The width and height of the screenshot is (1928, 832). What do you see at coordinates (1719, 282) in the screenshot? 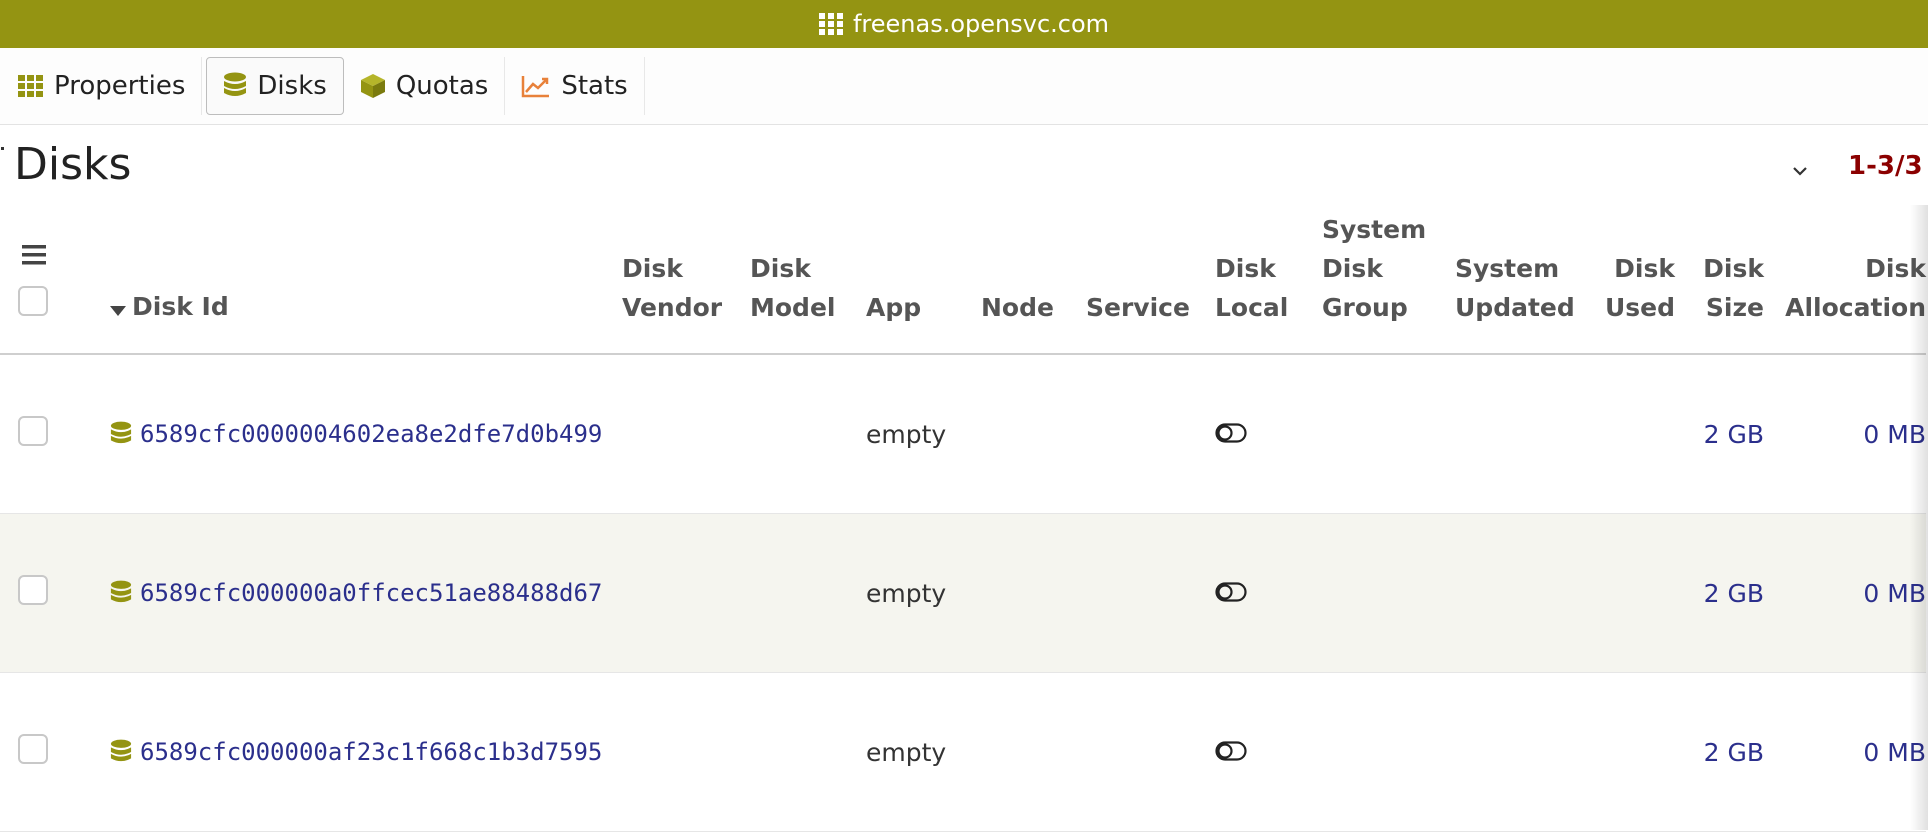
I see `column-disk-size: Disk Size` at bounding box center [1719, 282].